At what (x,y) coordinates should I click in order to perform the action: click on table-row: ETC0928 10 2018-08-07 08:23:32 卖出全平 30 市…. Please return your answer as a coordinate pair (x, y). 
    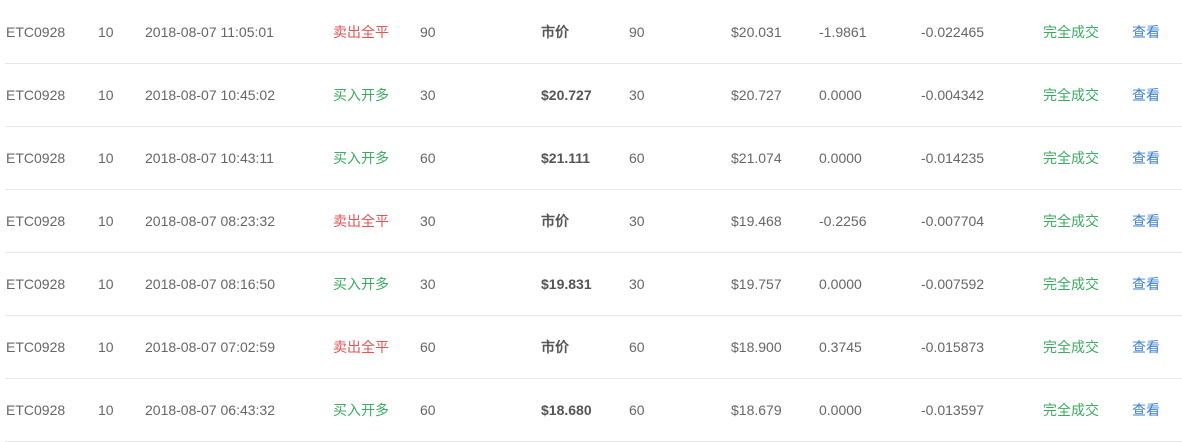
    Looking at the image, I should click on (593, 221).